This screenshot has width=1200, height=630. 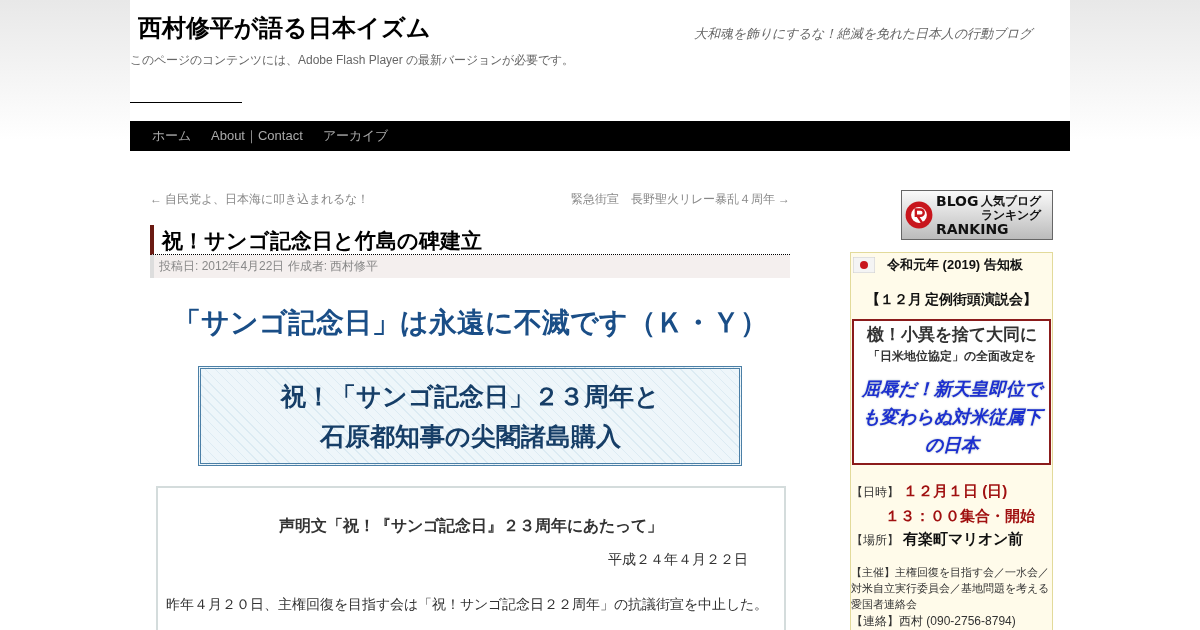 What do you see at coordinates (260, 199) in the screenshot?
I see `previous-post-link: ← 自民党よ、日本海に叩き込まれるな！` at bounding box center [260, 199].